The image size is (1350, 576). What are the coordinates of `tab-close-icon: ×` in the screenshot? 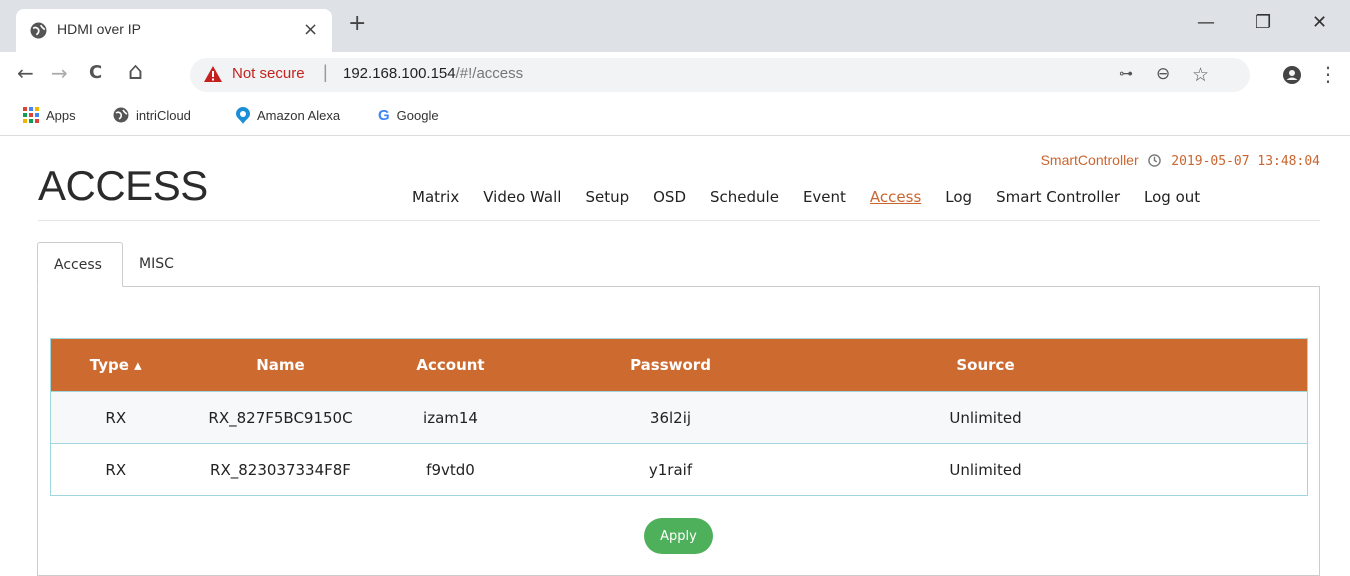 It's located at (310, 29).